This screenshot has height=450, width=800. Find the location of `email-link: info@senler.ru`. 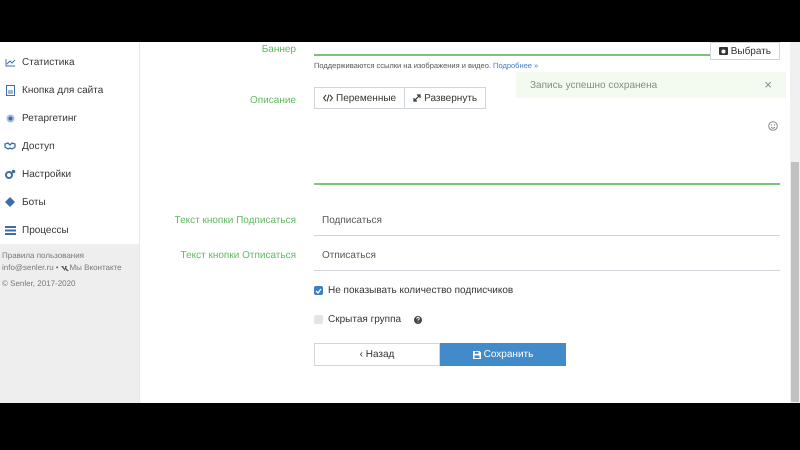

email-link: info@senler.ru is located at coordinates (28, 268).